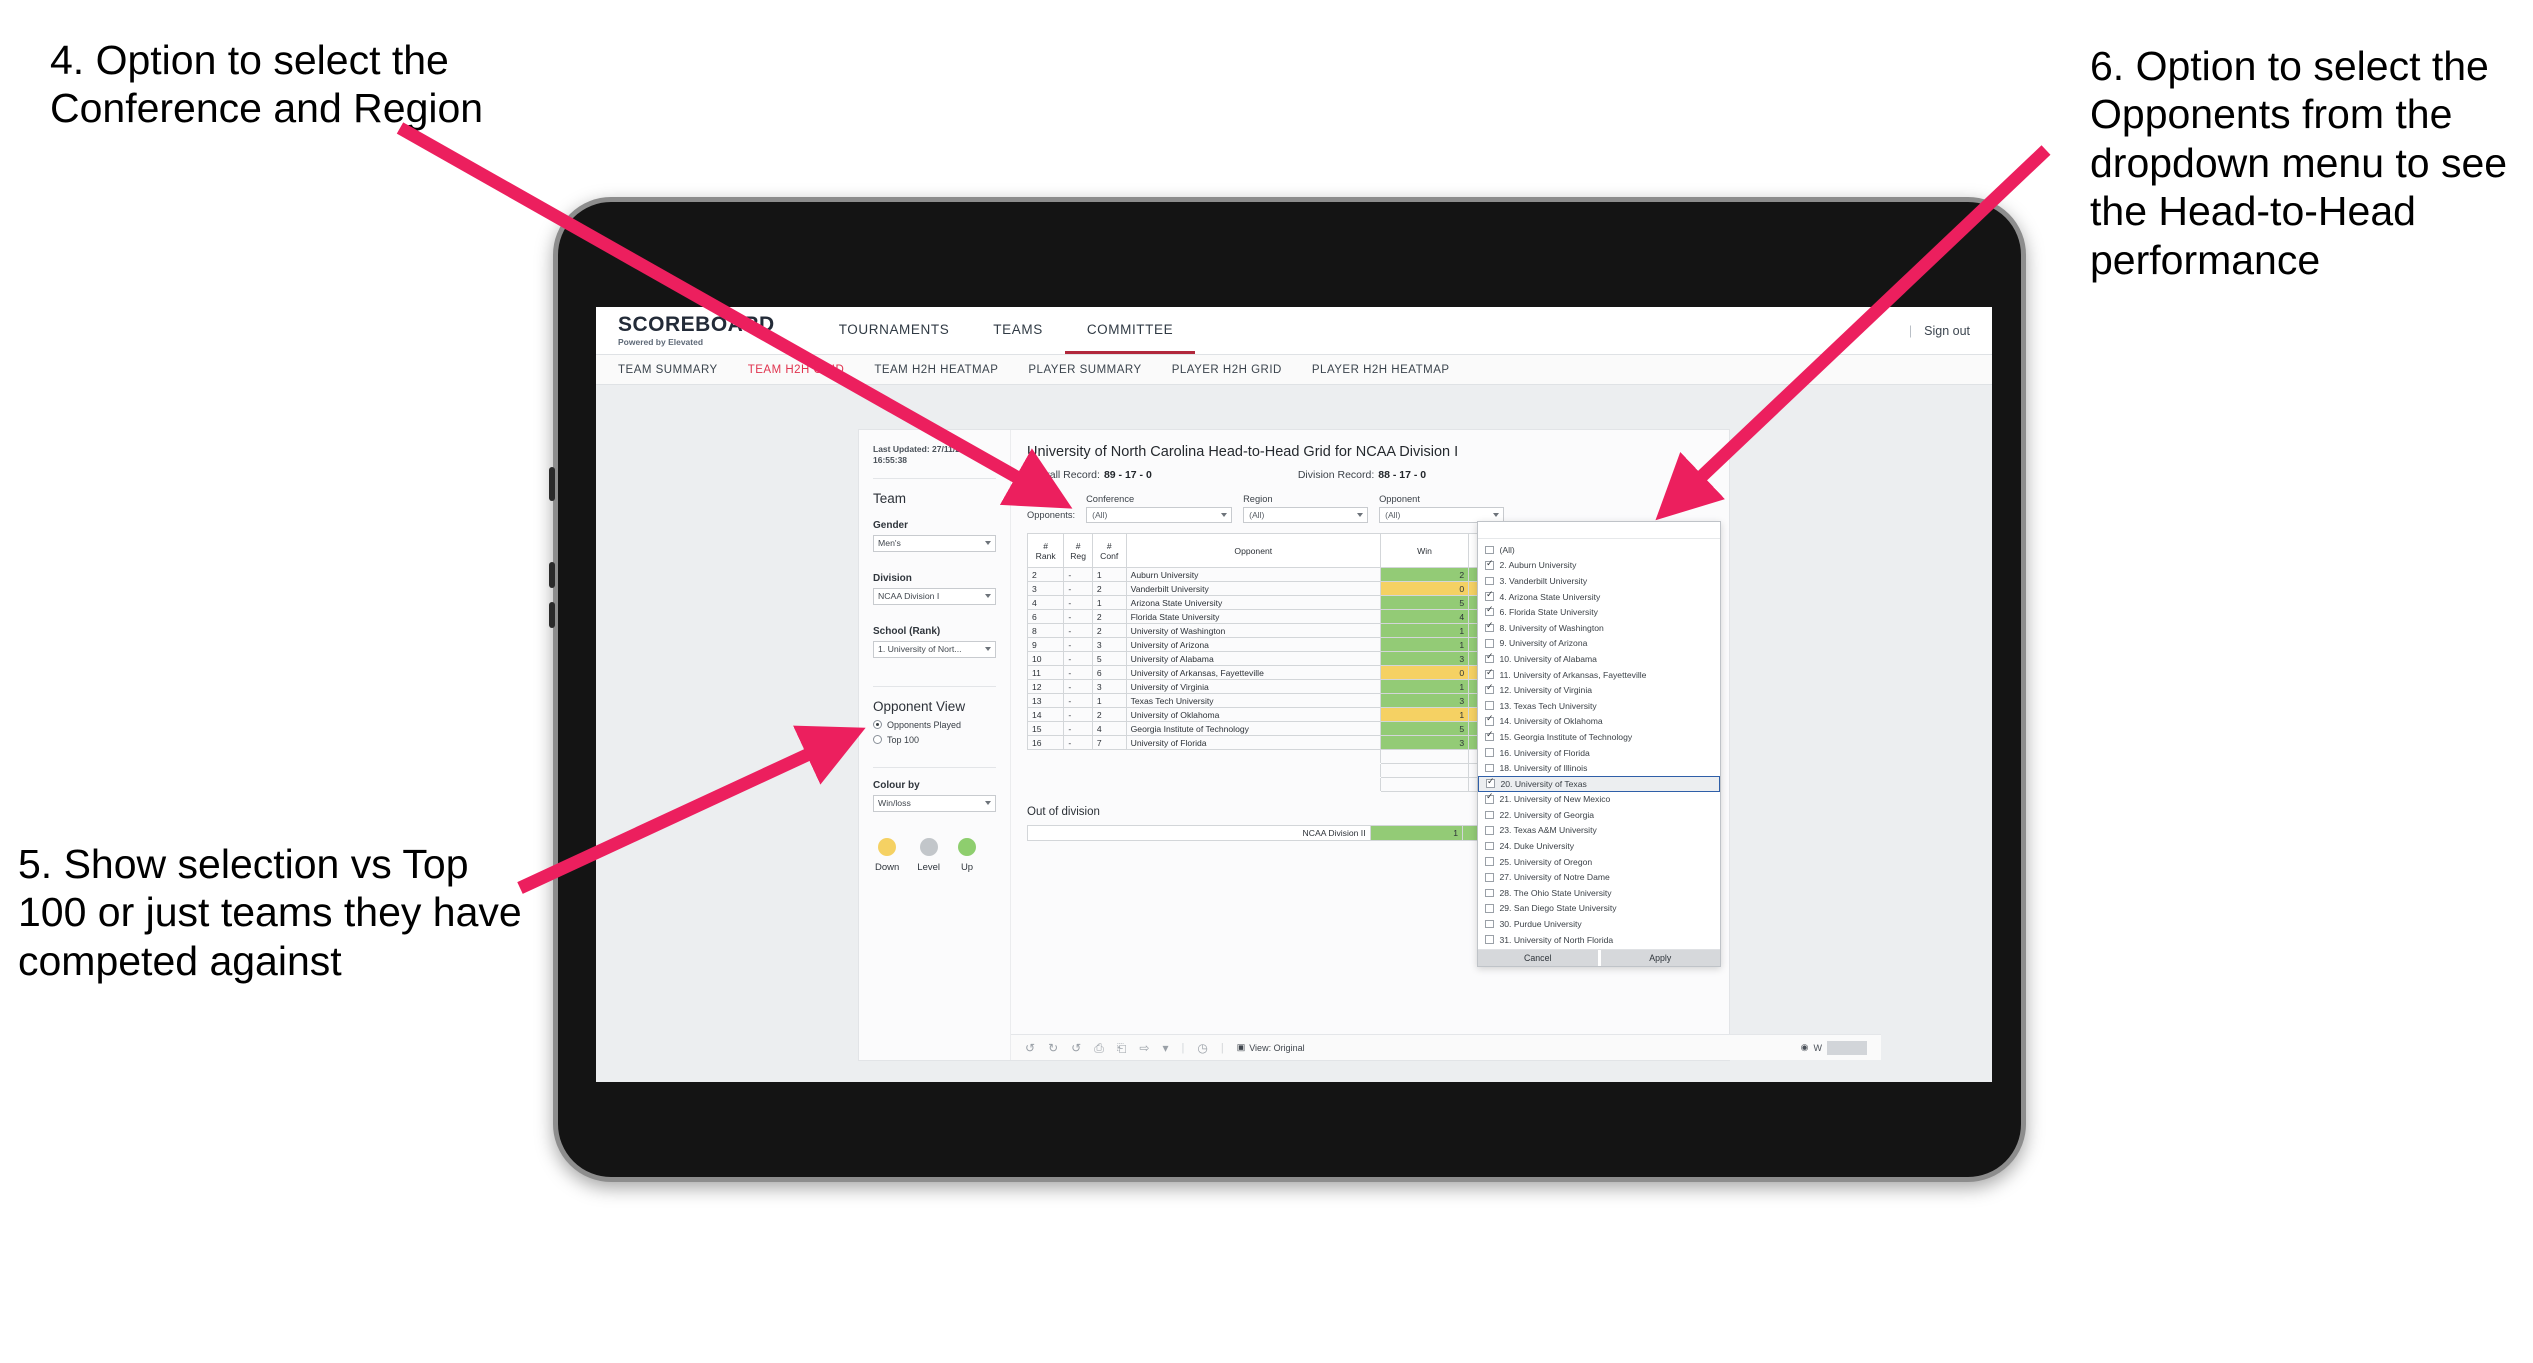 The image size is (2533, 1363). Describe the element at coordinates (1599, 783) in the screenshot. I see `dropdown-item: 20. University of Texas` at that location.